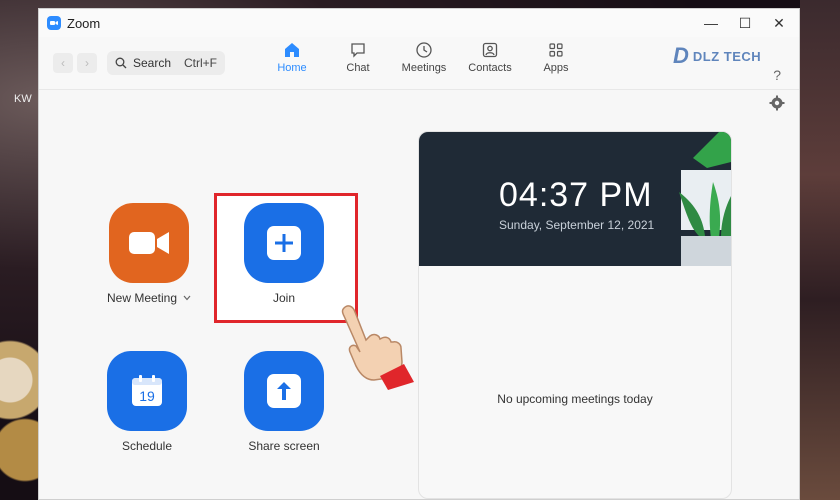 The height and width of the screenshot is (500, 840). I want to click on join-tile, so click(284, 243).